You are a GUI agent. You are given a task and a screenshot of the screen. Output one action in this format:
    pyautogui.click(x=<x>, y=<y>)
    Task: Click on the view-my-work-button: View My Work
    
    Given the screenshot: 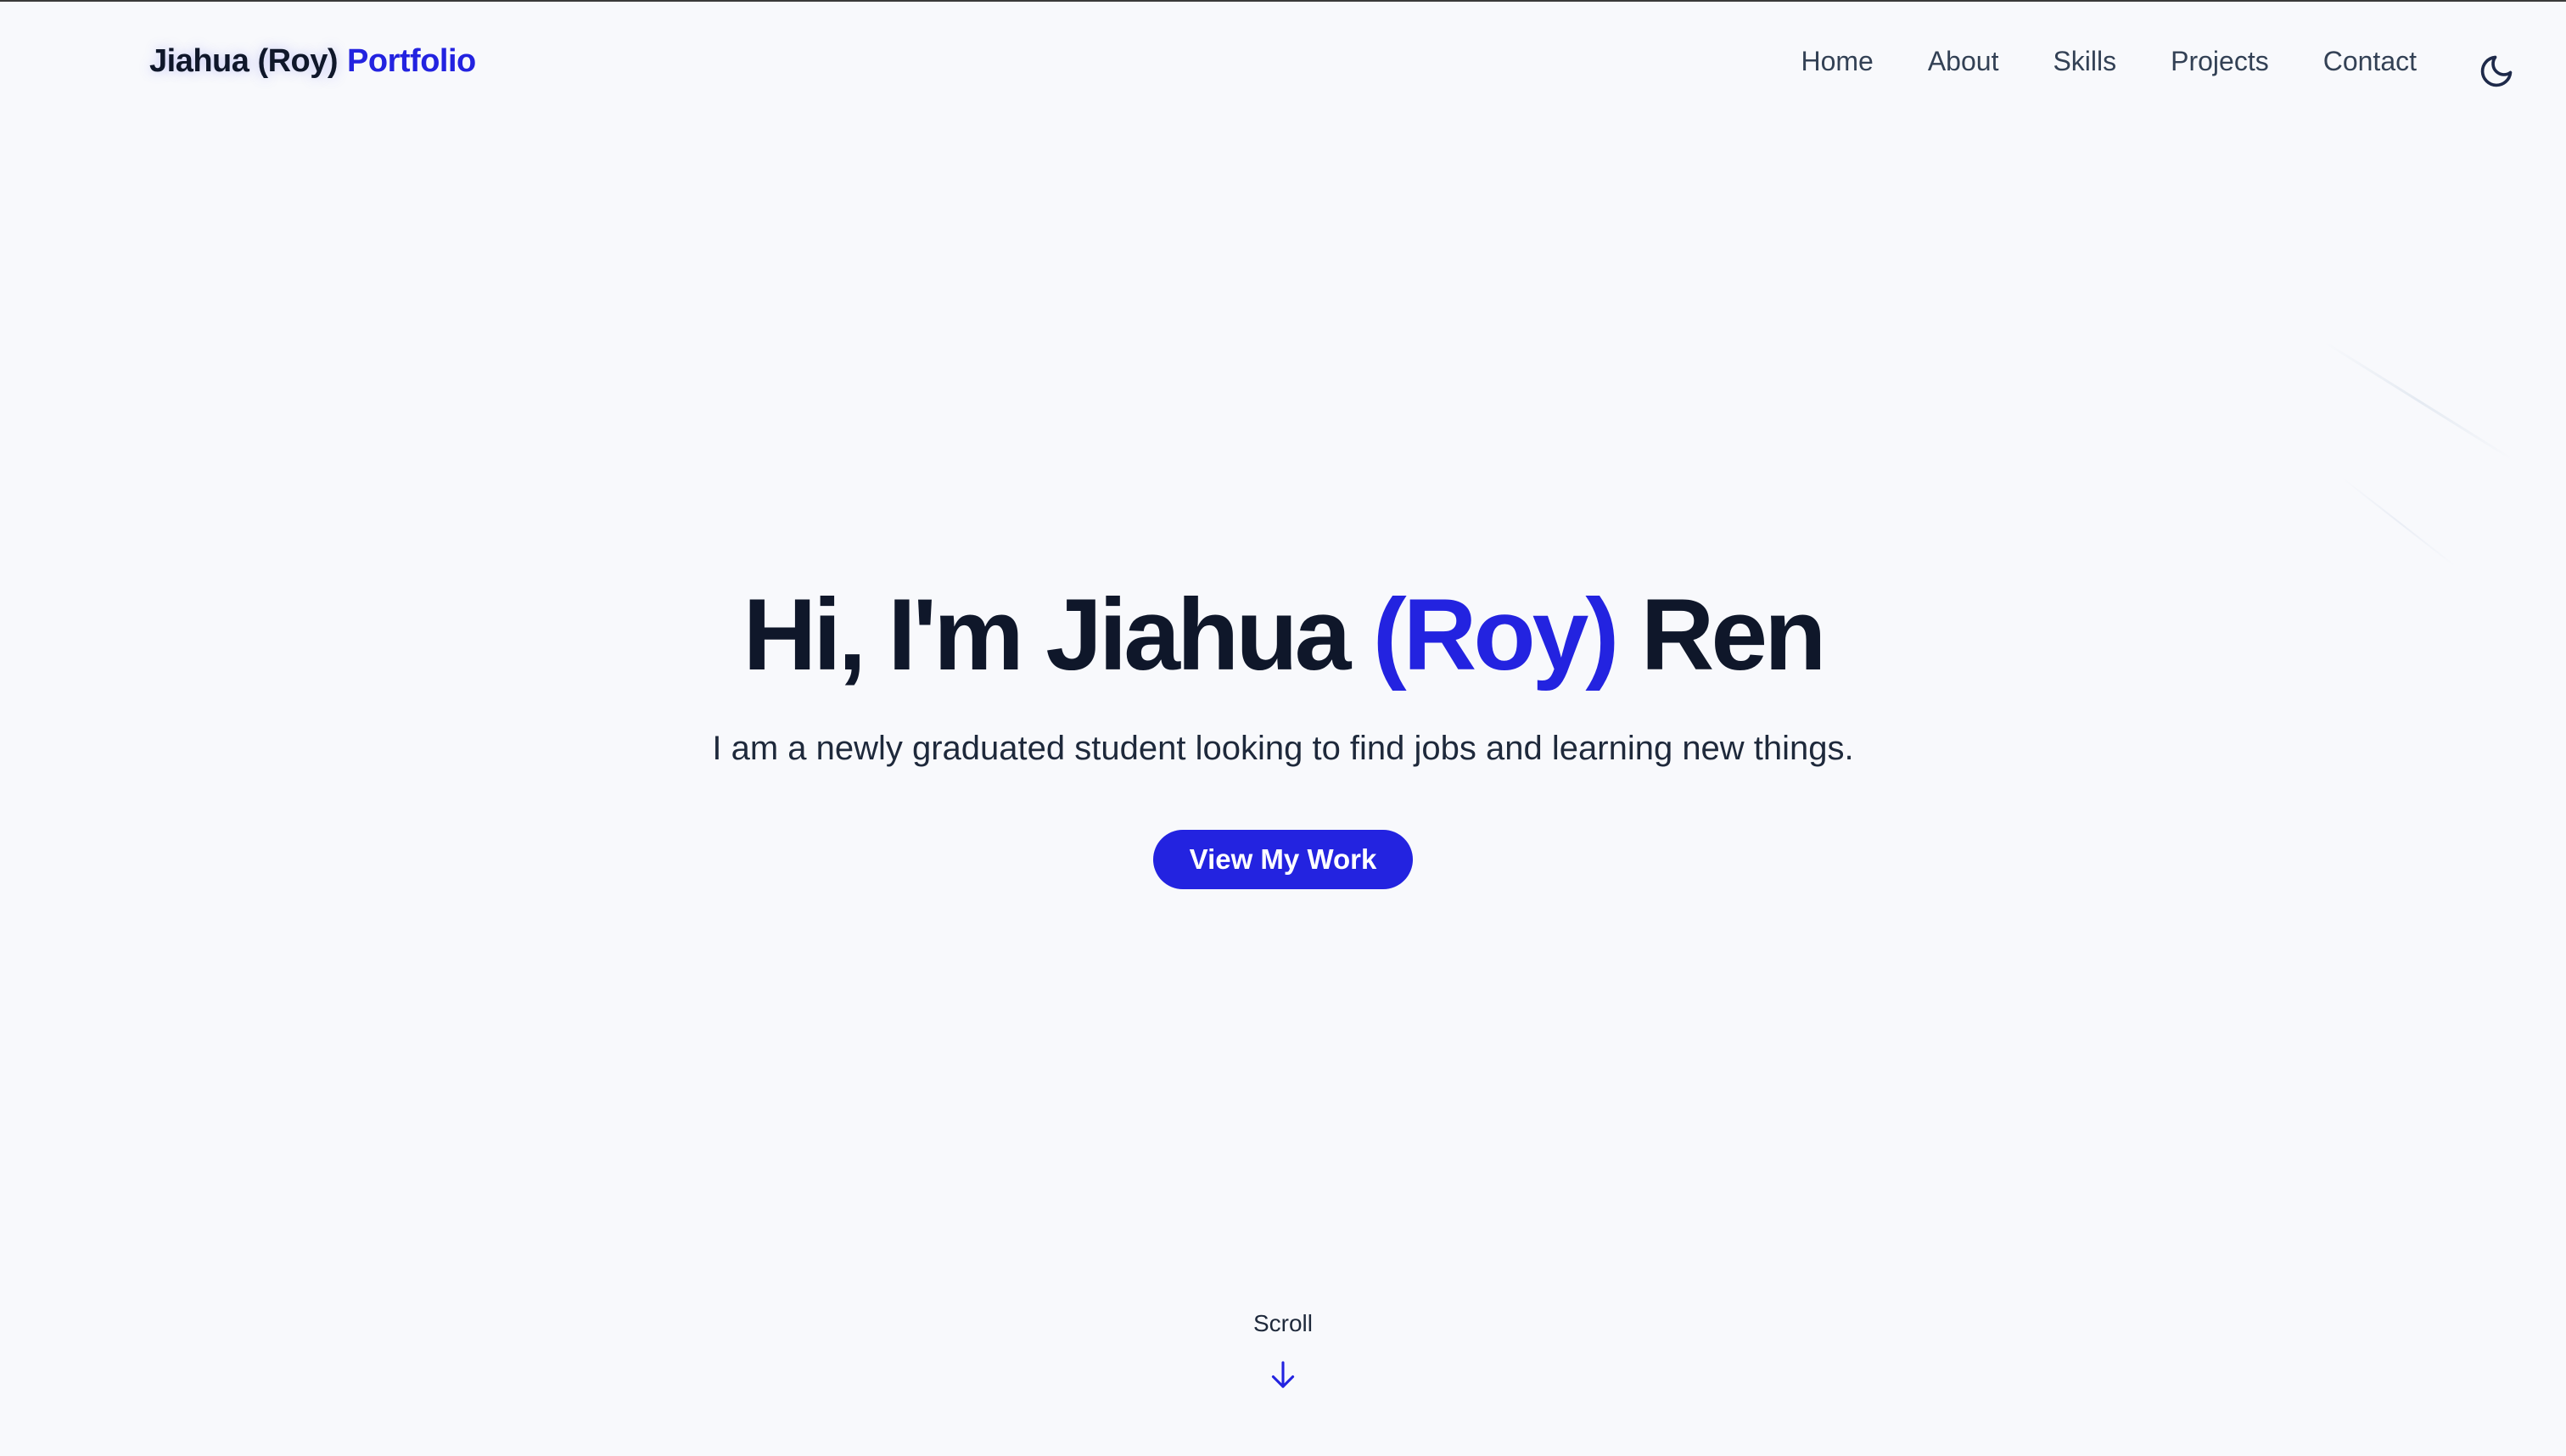 What is the action you would take?
    pyautogui.click(x=1283, y=859)
    